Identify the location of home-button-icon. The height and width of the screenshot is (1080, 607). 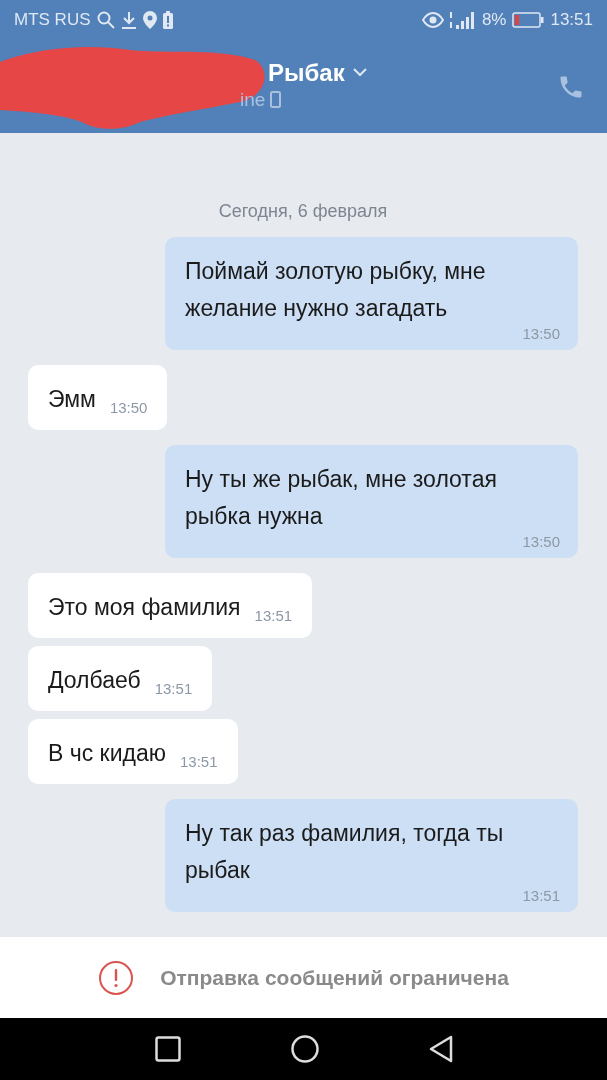
(304, 1049).